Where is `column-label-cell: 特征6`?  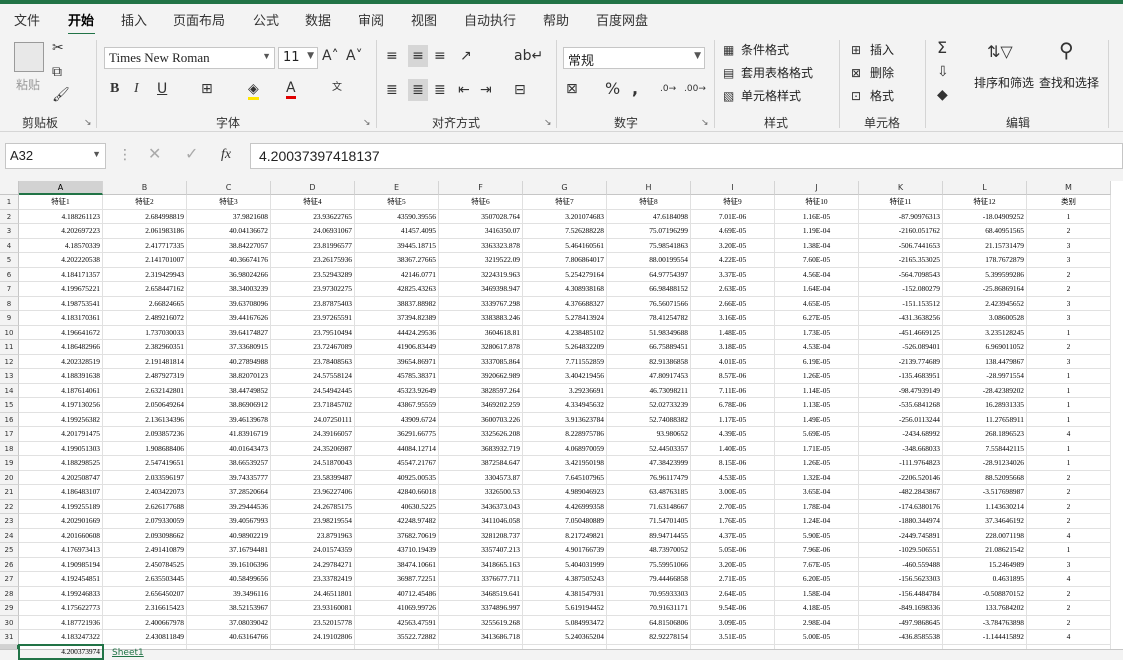 column-label-cell: 特征6 is located at coordinates (481, 202).